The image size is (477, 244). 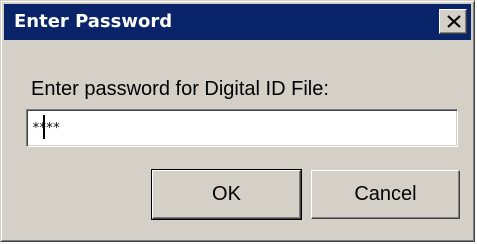 I want to click on close-button, so click(x=453, y=21).